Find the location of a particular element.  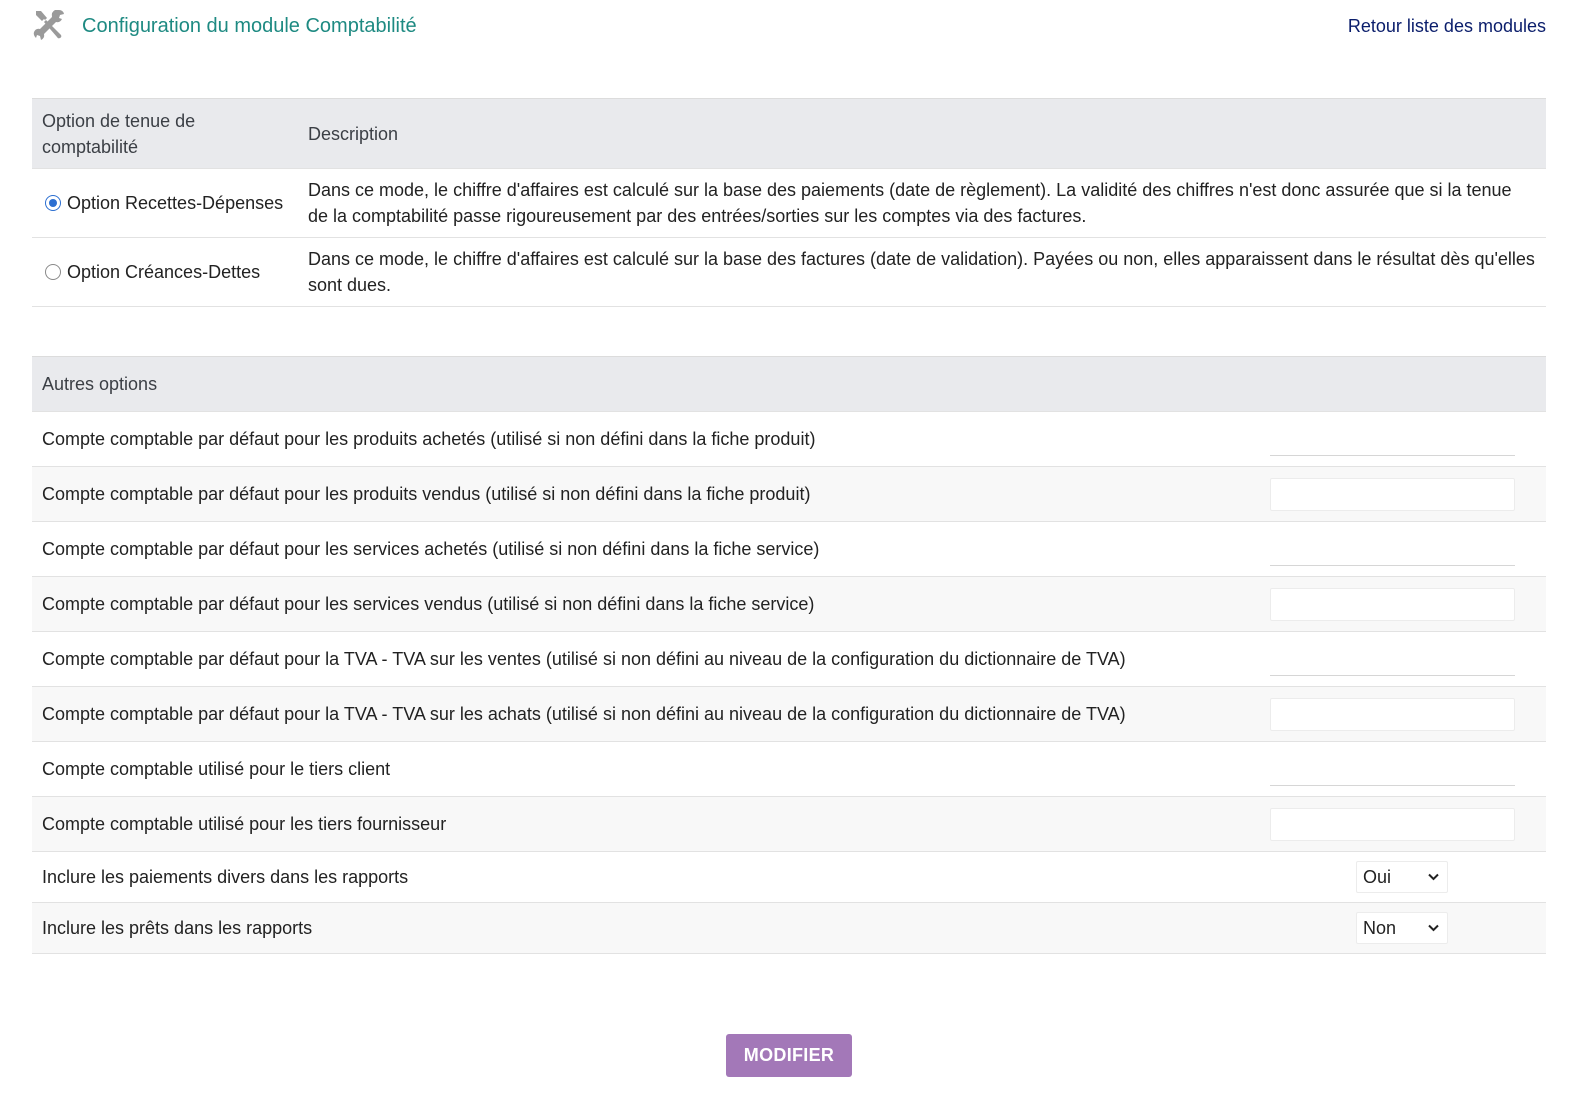

other-options-header: Autres options is located at coordinates (789, 384).